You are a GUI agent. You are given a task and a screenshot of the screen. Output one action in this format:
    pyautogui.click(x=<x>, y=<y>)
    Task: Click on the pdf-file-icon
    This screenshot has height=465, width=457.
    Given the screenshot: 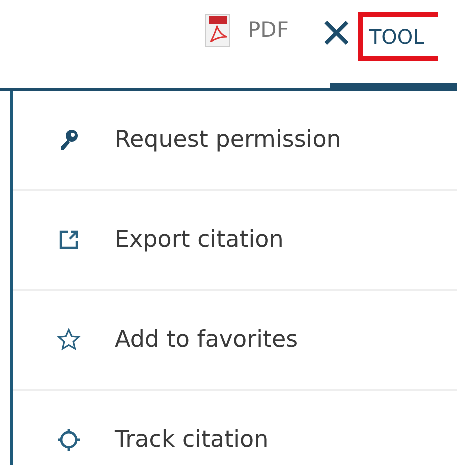 What is the action you would take?
    pyautogui.click(x=218, y=31)
    